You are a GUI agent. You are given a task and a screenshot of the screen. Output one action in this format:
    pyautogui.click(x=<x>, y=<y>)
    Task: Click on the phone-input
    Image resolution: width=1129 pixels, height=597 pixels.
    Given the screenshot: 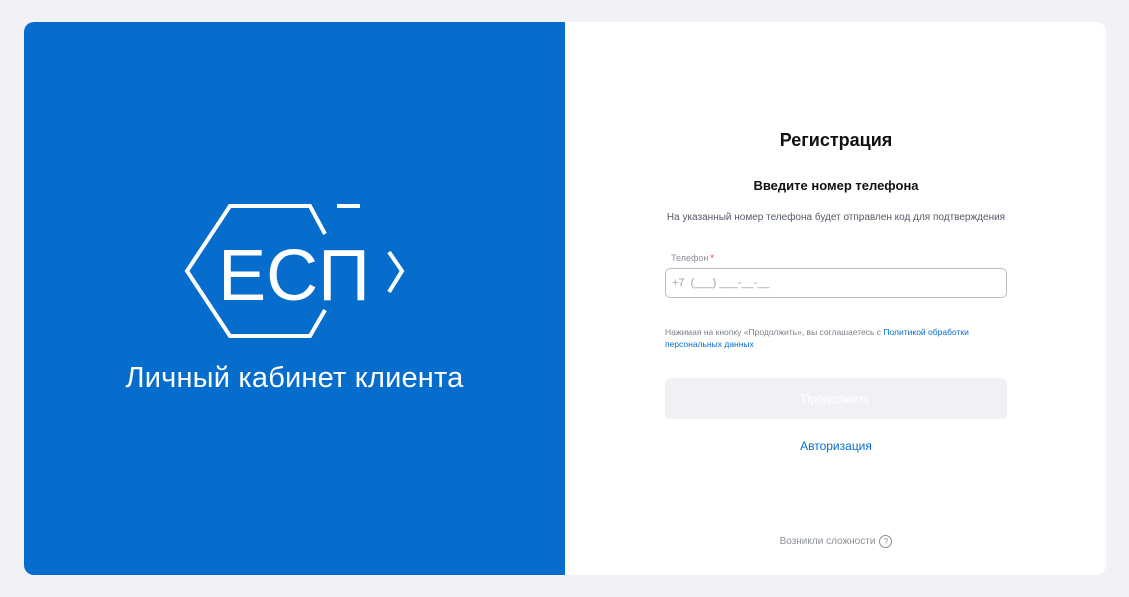 What is the action you would take?
    pyautogui.click(x=836, y=283)
    